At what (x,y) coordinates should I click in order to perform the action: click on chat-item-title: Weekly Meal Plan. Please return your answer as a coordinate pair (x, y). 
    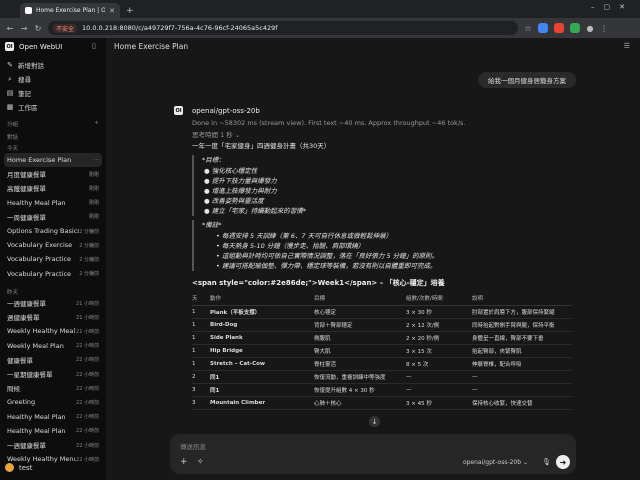
    Looking at the image, I should click on (35, 345).